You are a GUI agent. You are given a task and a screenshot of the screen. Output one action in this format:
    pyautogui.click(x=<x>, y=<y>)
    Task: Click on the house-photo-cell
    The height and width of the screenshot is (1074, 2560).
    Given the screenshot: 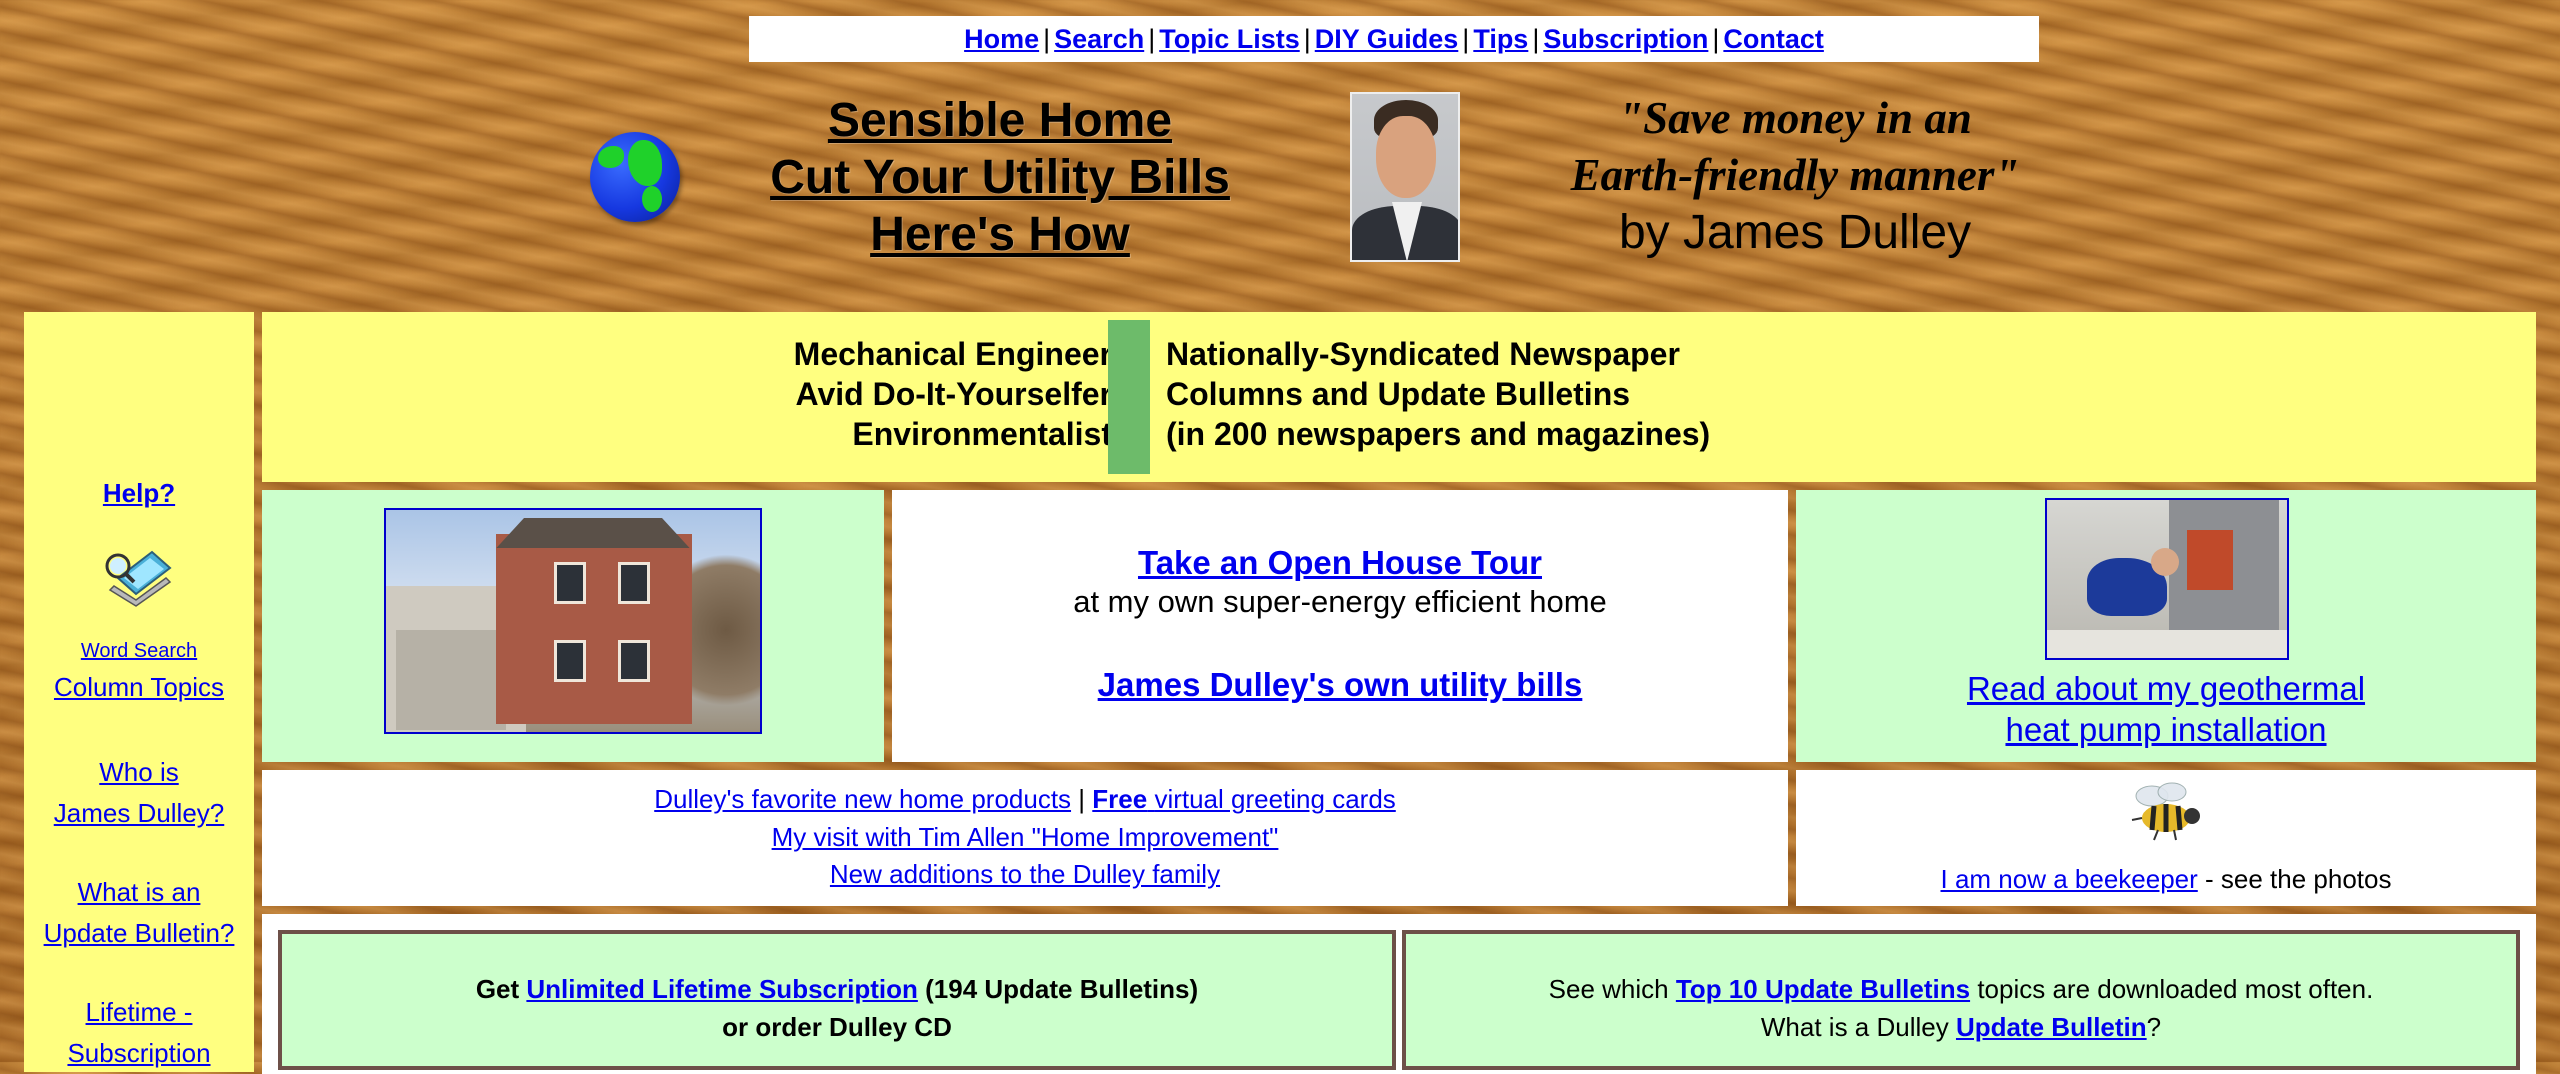 What is the action you would take?
    pyautogui.click(x=573, y=626)
    